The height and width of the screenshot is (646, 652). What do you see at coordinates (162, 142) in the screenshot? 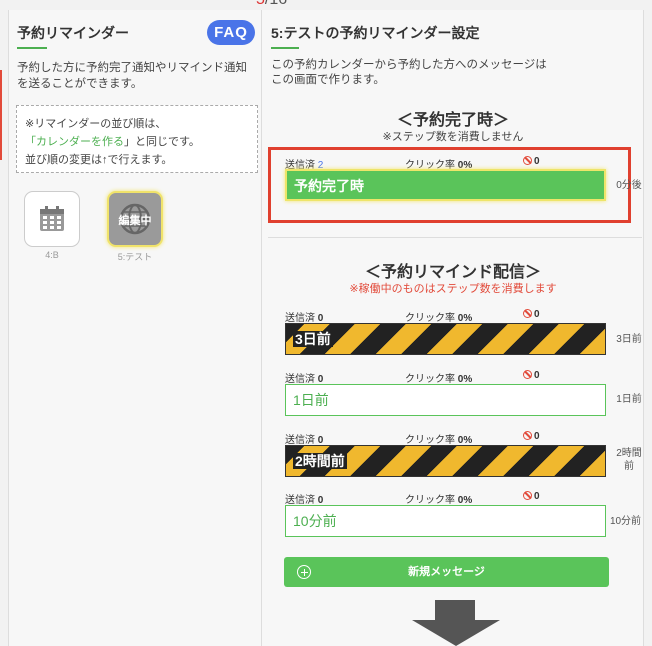
I see `note-text: 」と同じです。` at bounding box center [162, 142].